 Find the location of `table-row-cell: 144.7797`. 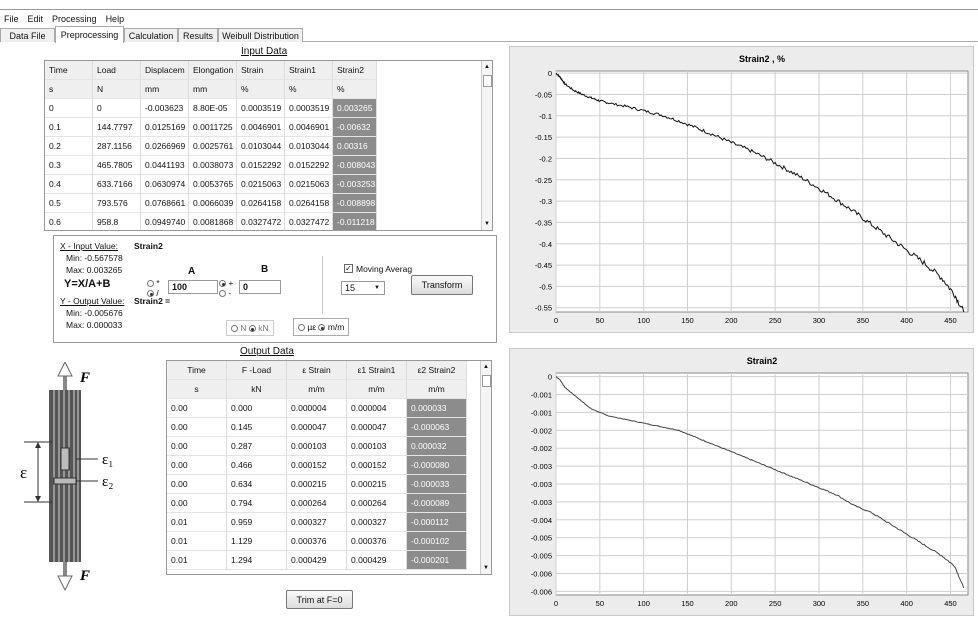

table-row-cell: 144.7797 is located at coordinates (117, 127).